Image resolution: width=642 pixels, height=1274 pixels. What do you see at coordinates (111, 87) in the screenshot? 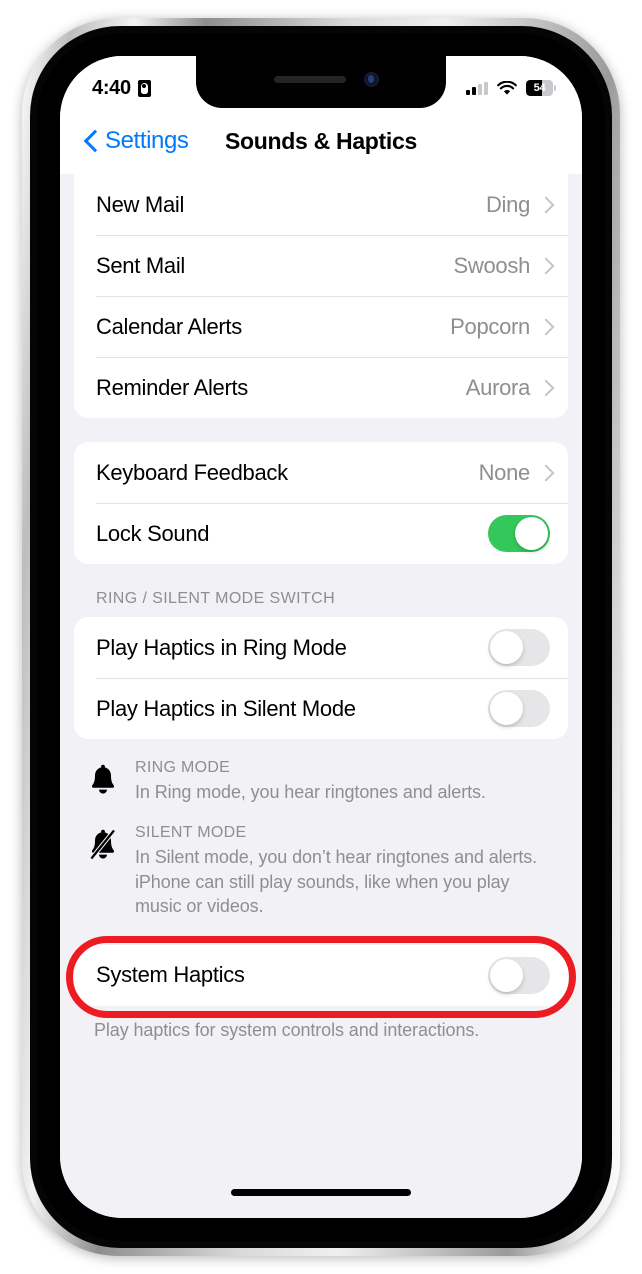
I see `status-bar-time: 4:40` at bounding box center [111, 87].